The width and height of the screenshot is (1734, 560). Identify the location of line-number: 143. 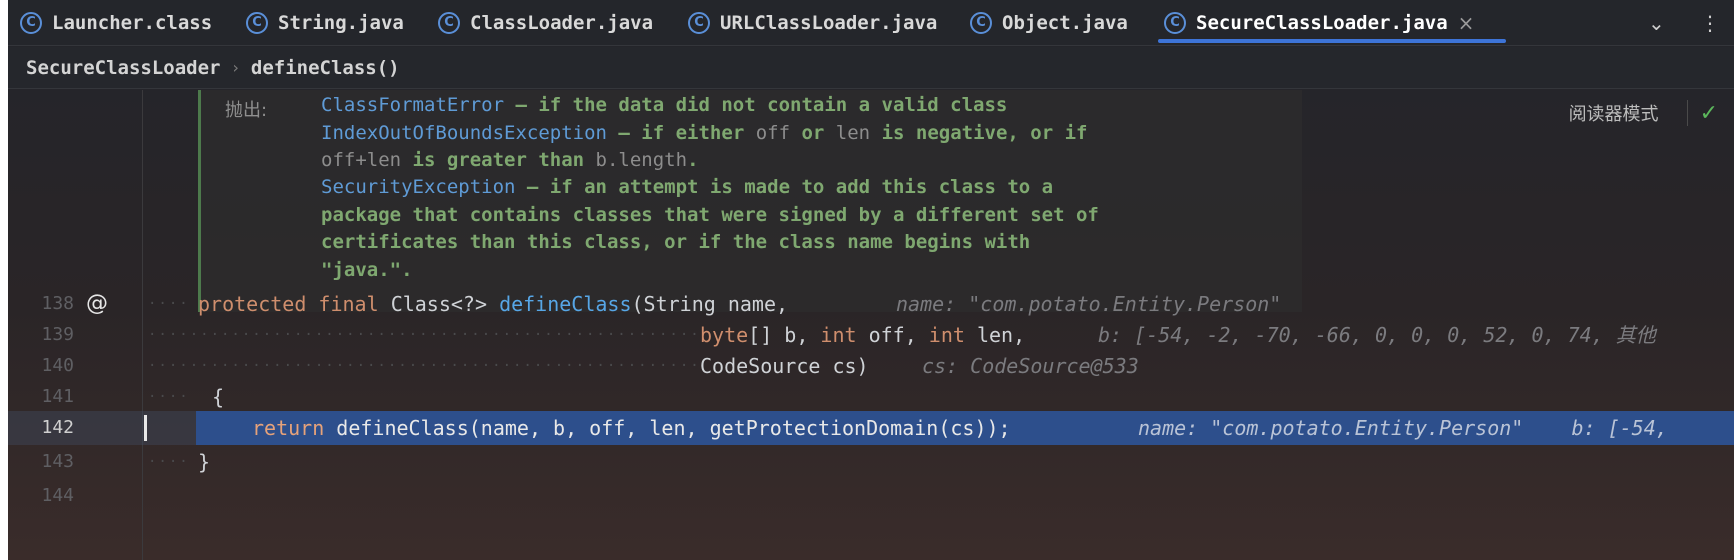
(57, 461).